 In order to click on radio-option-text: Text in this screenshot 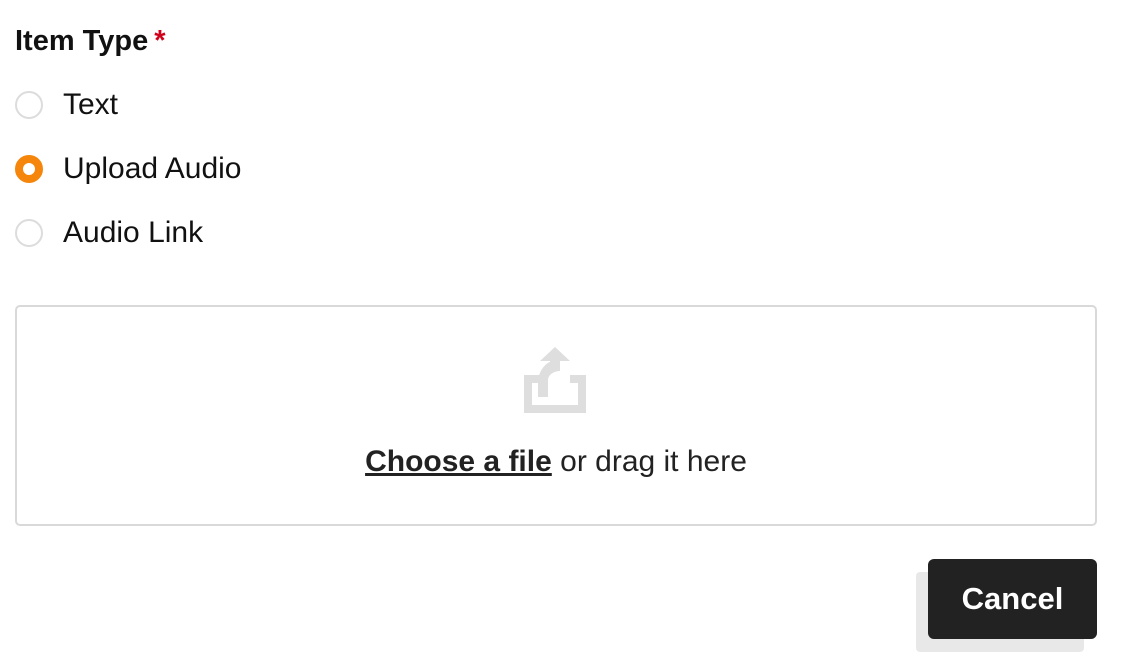, I will do `click(66, 105)`.